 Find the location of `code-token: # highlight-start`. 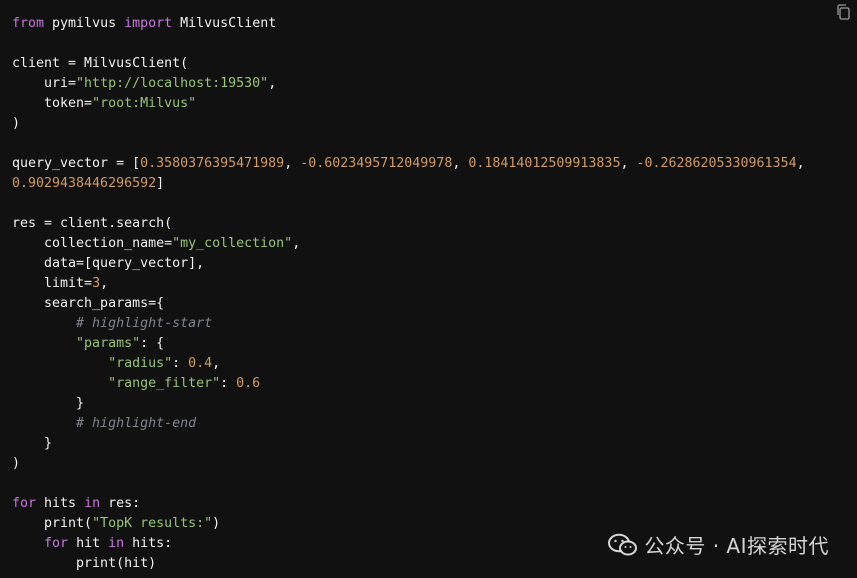

code-token: # highlight-start is located at coordinates (112, 323).